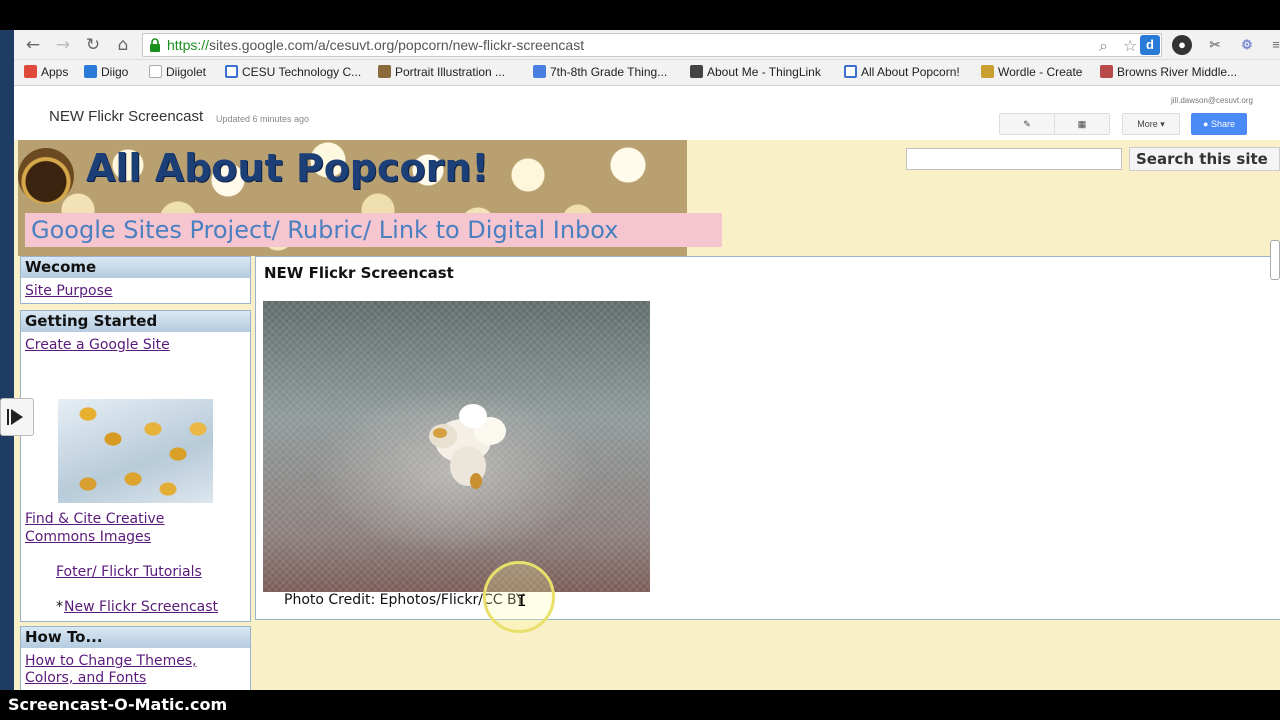  I want to click on menu-icon: ≡, so click(1273, 45).